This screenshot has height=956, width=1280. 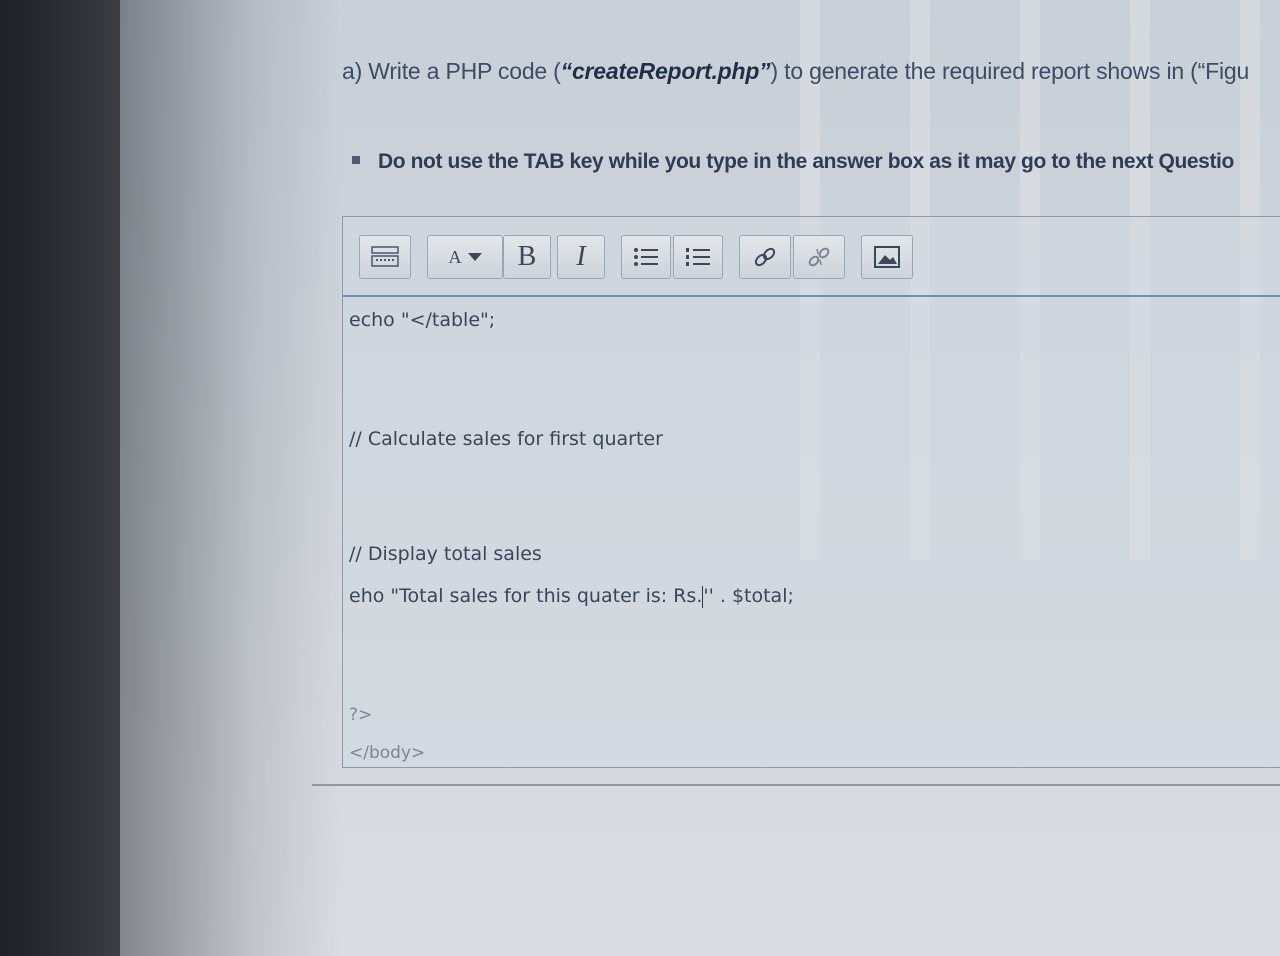 What do you see at coordinates (60, 478) in the screenshot?
I see `screen-bezel` at bounding box center [60, 478].